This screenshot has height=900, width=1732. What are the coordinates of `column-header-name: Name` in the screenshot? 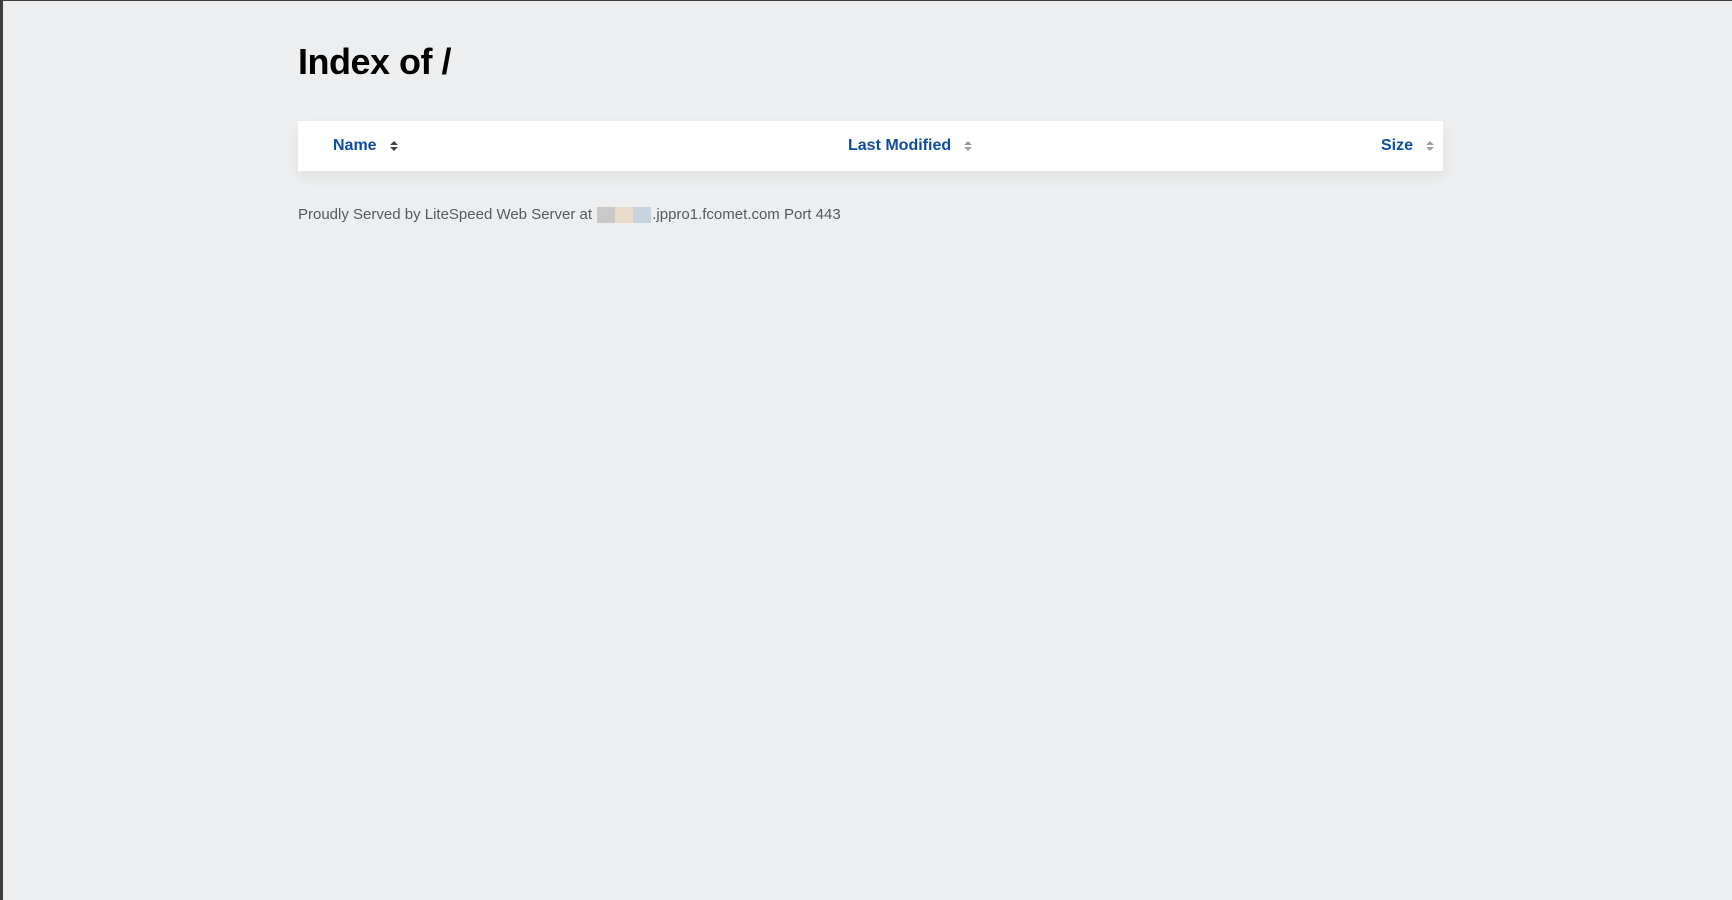 It's located at (366, 146).